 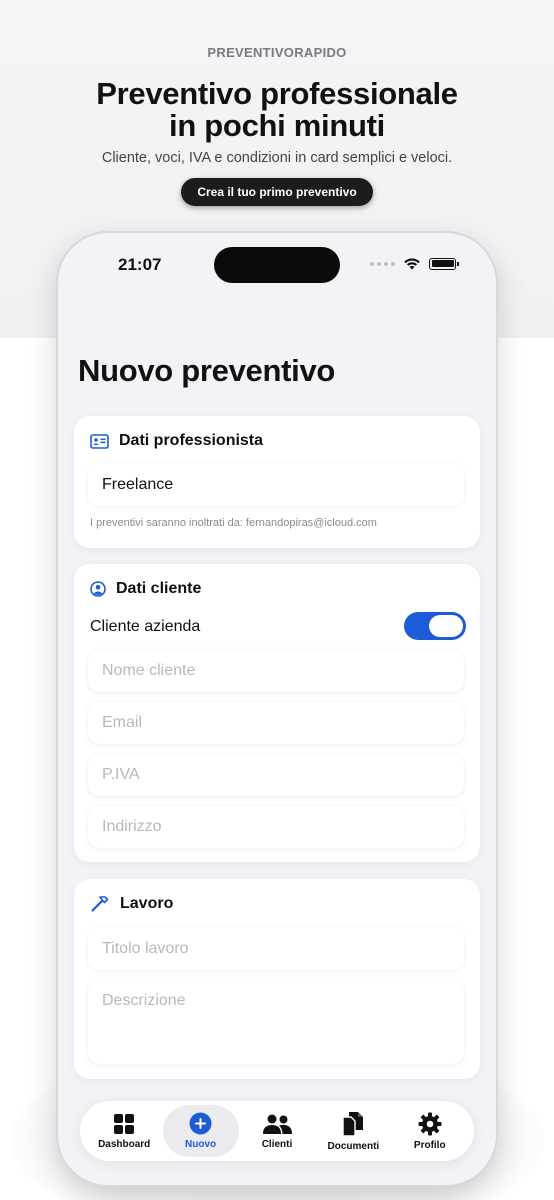 I want to click on work-description-input, so click(x=276, y=1022).